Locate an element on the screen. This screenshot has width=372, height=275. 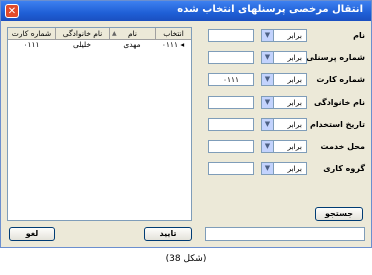
cell-family: خلیلی is located at coordinates (82, 44).